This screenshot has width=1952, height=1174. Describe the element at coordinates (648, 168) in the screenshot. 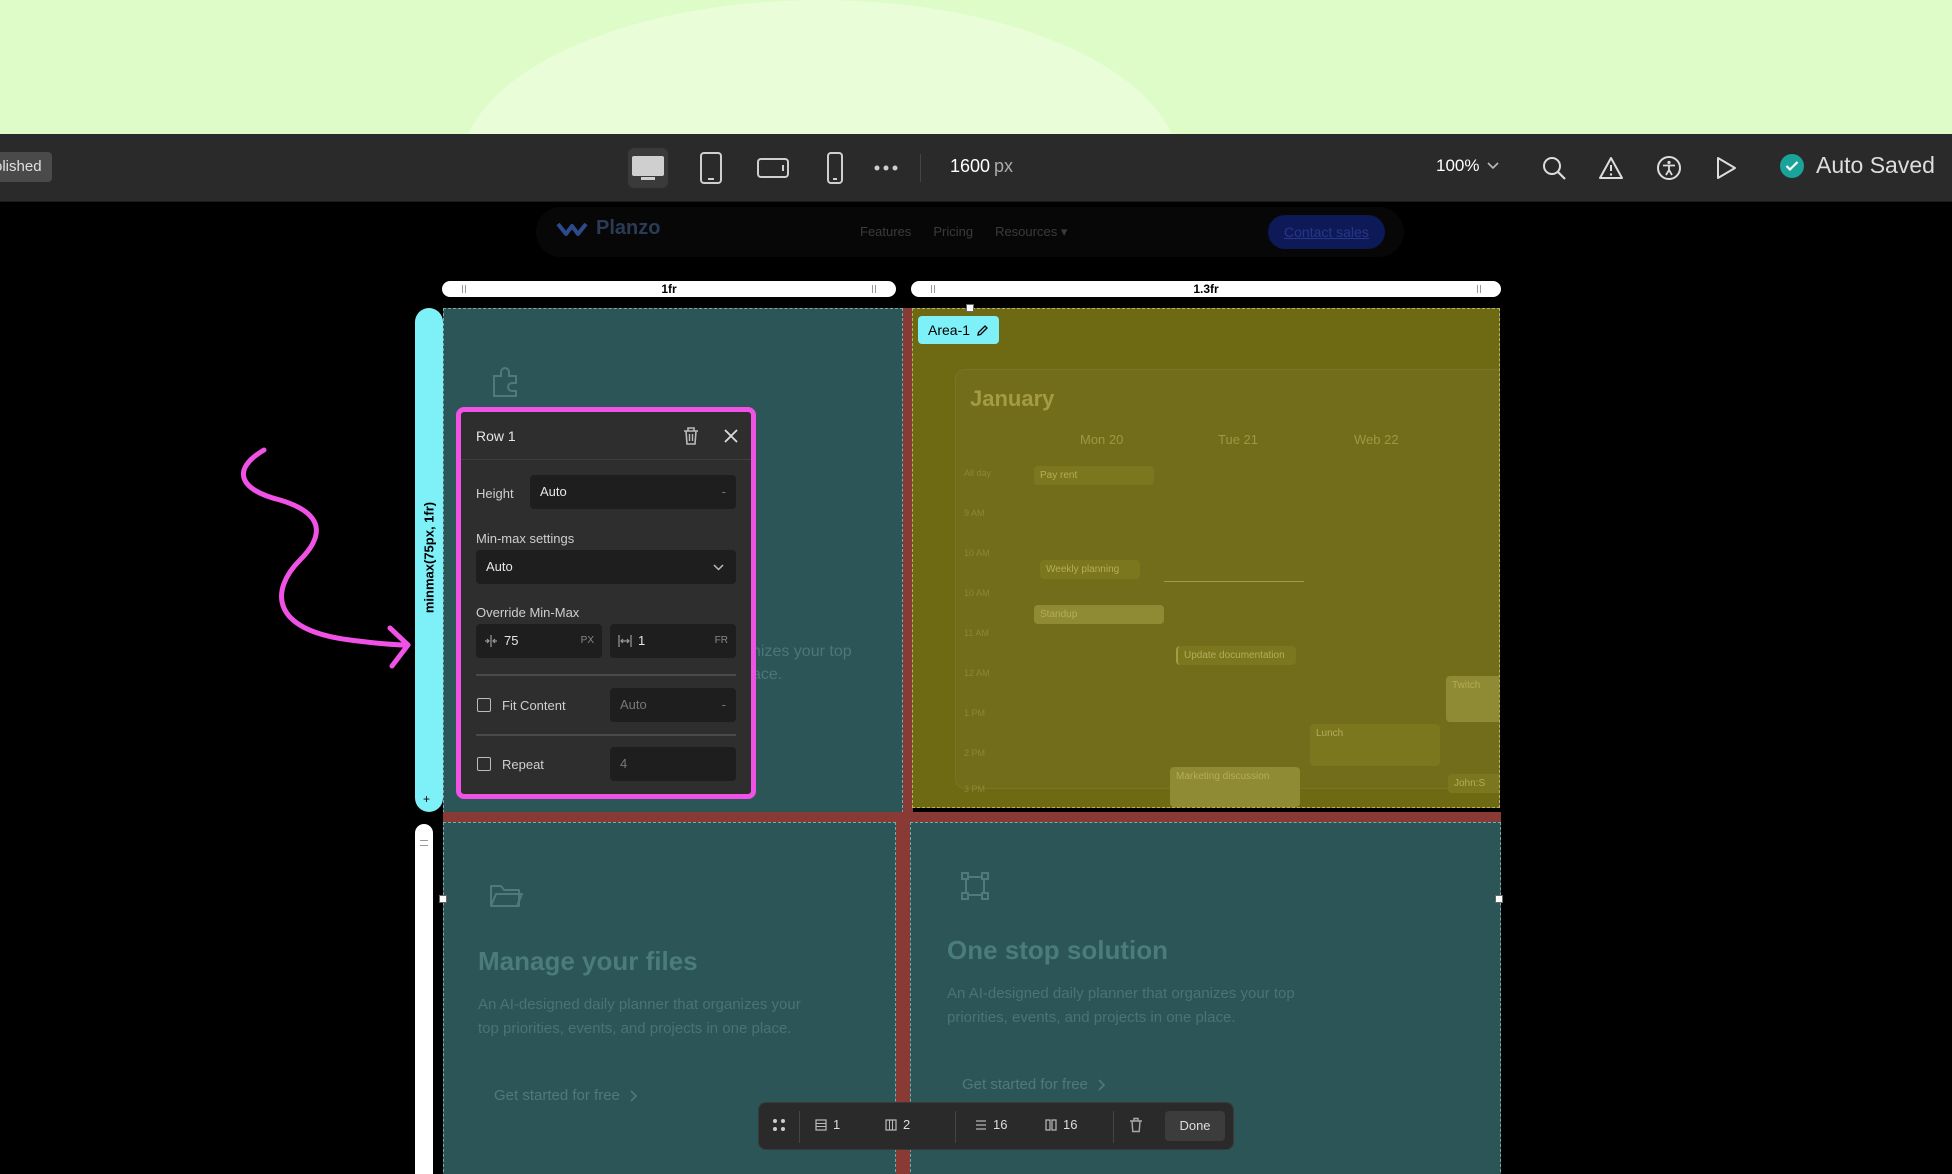

I see `desktop-icon` at that location.